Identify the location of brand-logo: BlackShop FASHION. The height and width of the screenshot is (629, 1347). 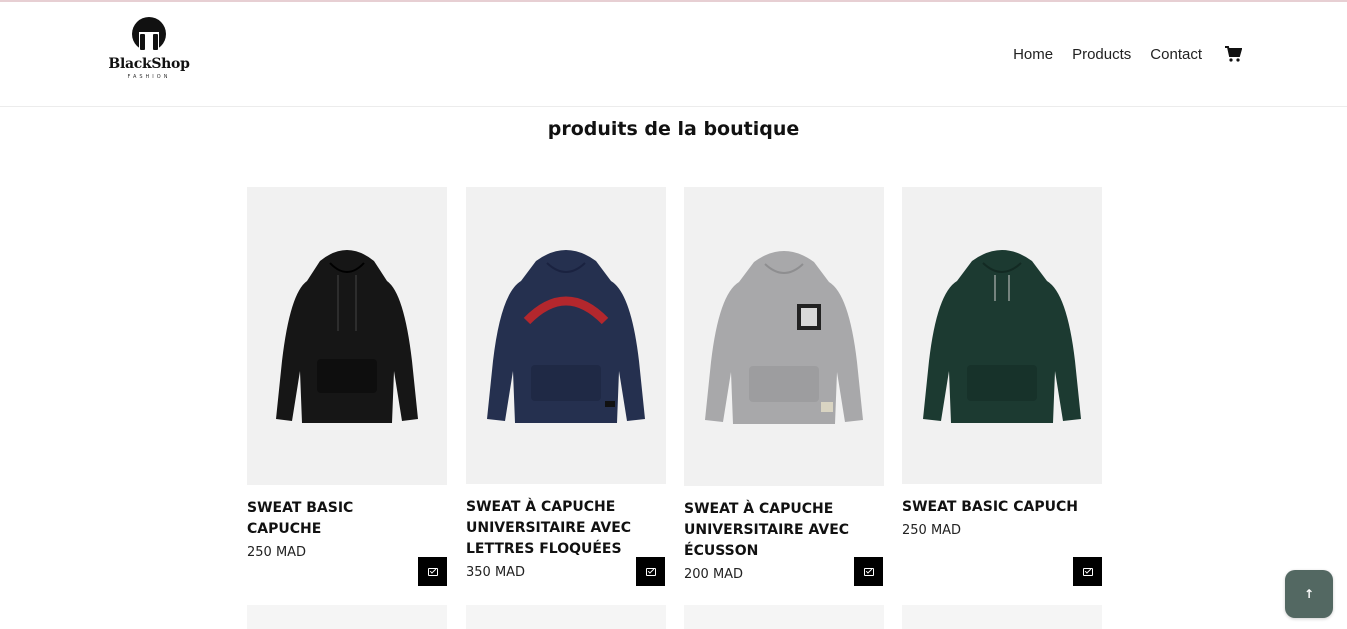
(149, 51).